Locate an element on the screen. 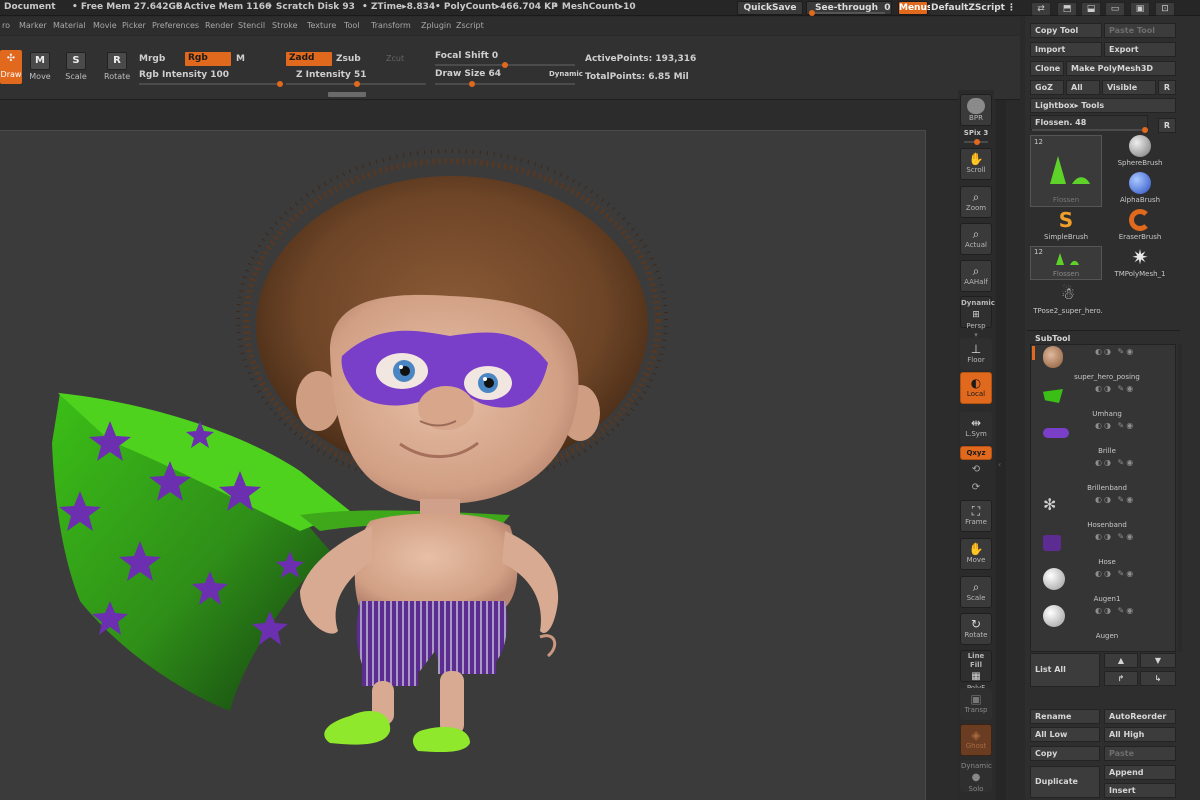 Image resolution: width=1200 pixels, height=800 pixels. goz-r-button: R is located at coordinates (1167, 87).